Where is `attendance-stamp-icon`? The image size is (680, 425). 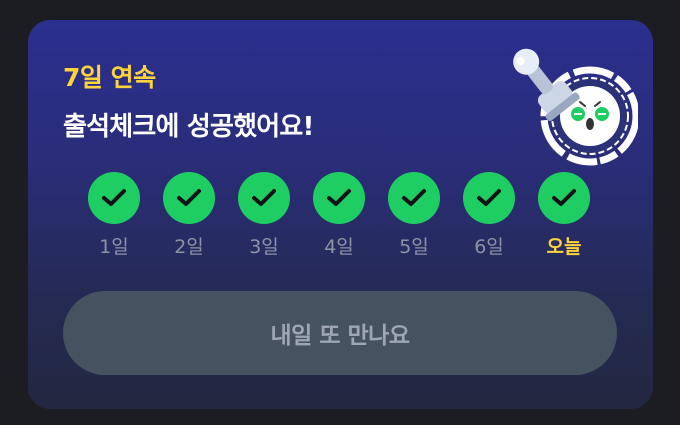 attendance-stamp-icon is located at coordinates (575, 107).